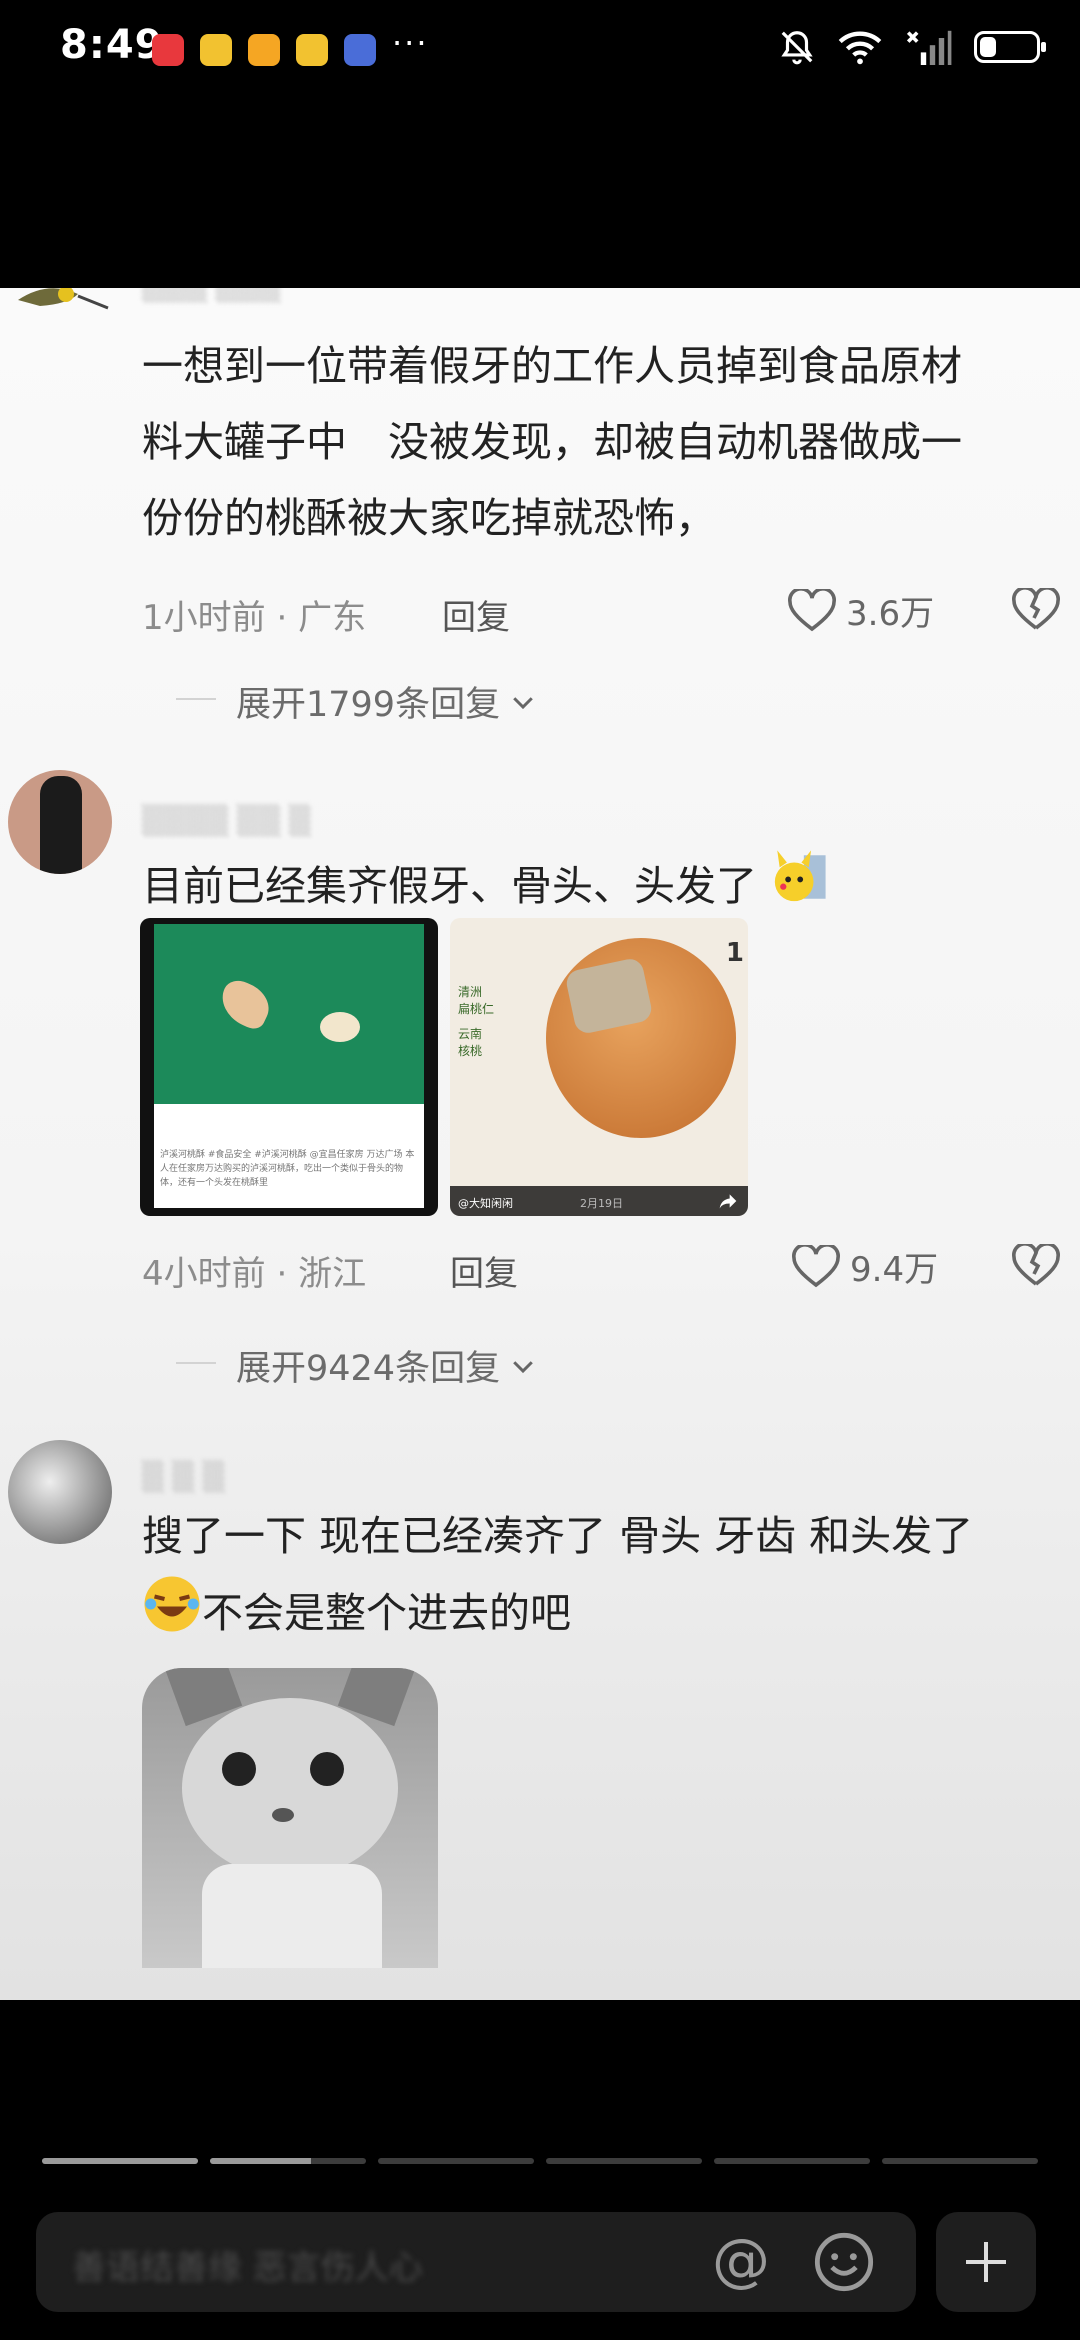 The height and width of the screenshot is (2340, 1080). What do you see at coordinates (289, 1014) in the screenshot?
I see `image-green-cloth` at bounding box center [289, 1014].